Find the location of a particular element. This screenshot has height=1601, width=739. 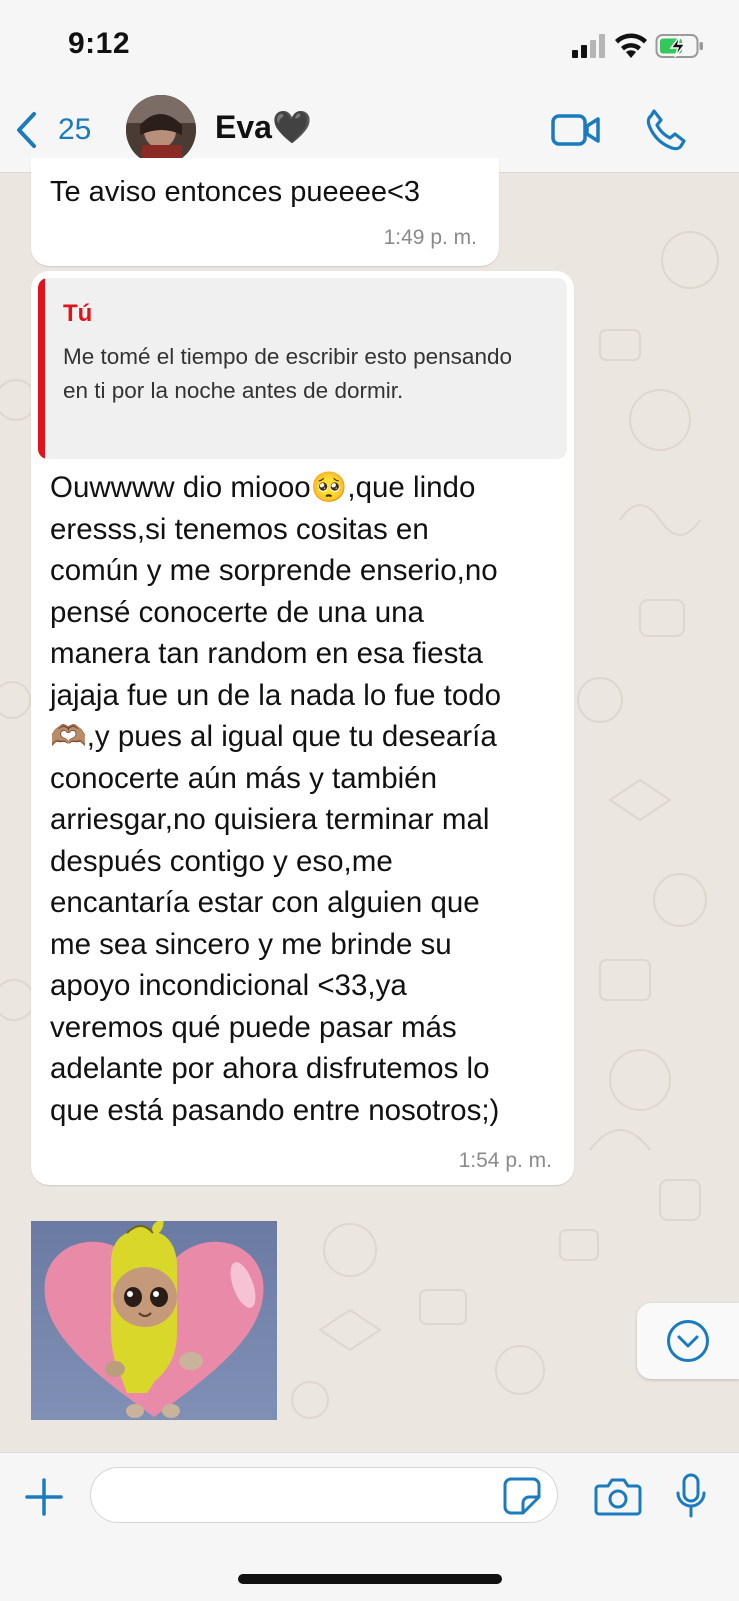

message-line: conocerte aún más y también is located at coordinates (243, 778).